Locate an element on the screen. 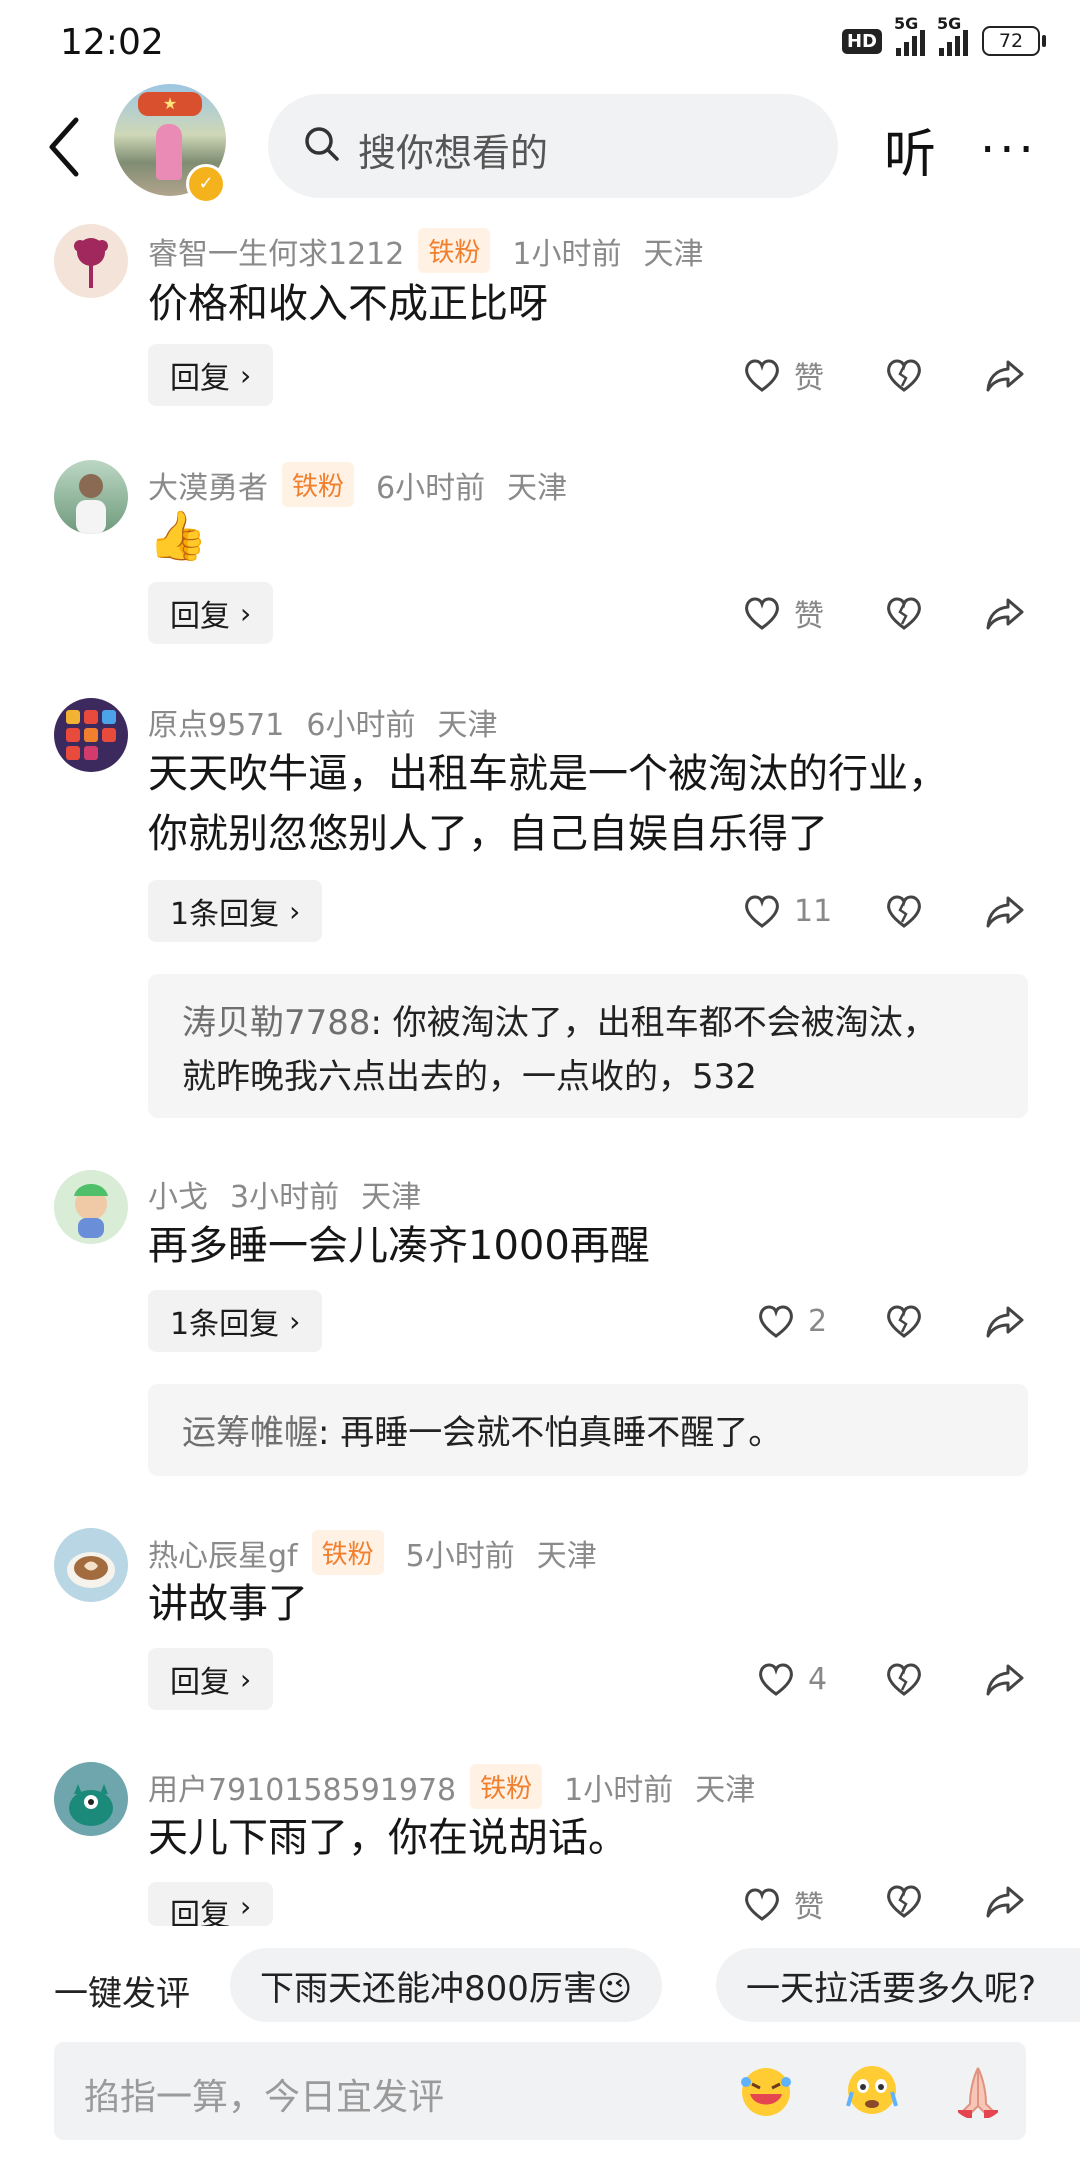 This screenshot has width=1080, height=2160. comment-actions: 4 is located at coordinates (540, 1679).